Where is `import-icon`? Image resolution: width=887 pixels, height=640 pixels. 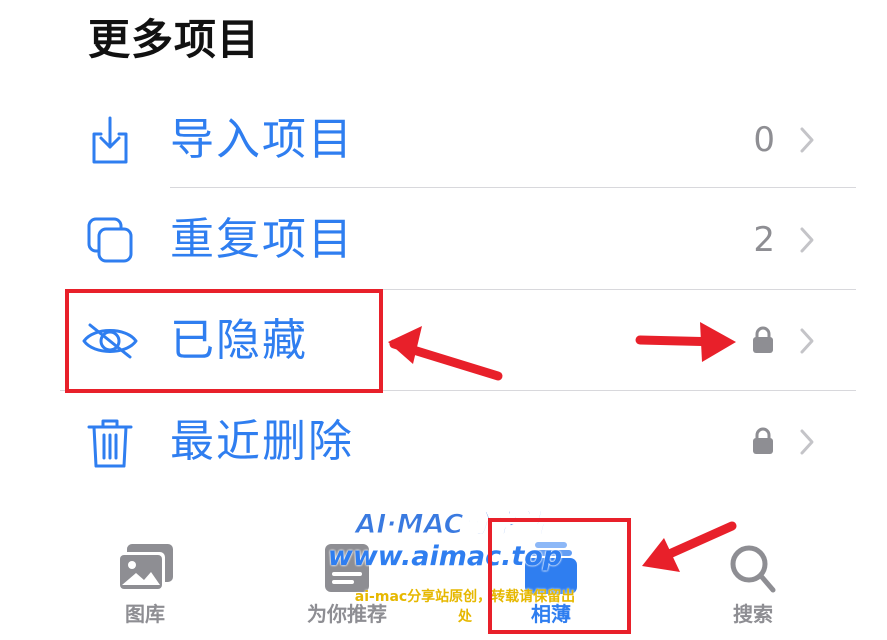 import-icon is located at coordinates (110, 140).